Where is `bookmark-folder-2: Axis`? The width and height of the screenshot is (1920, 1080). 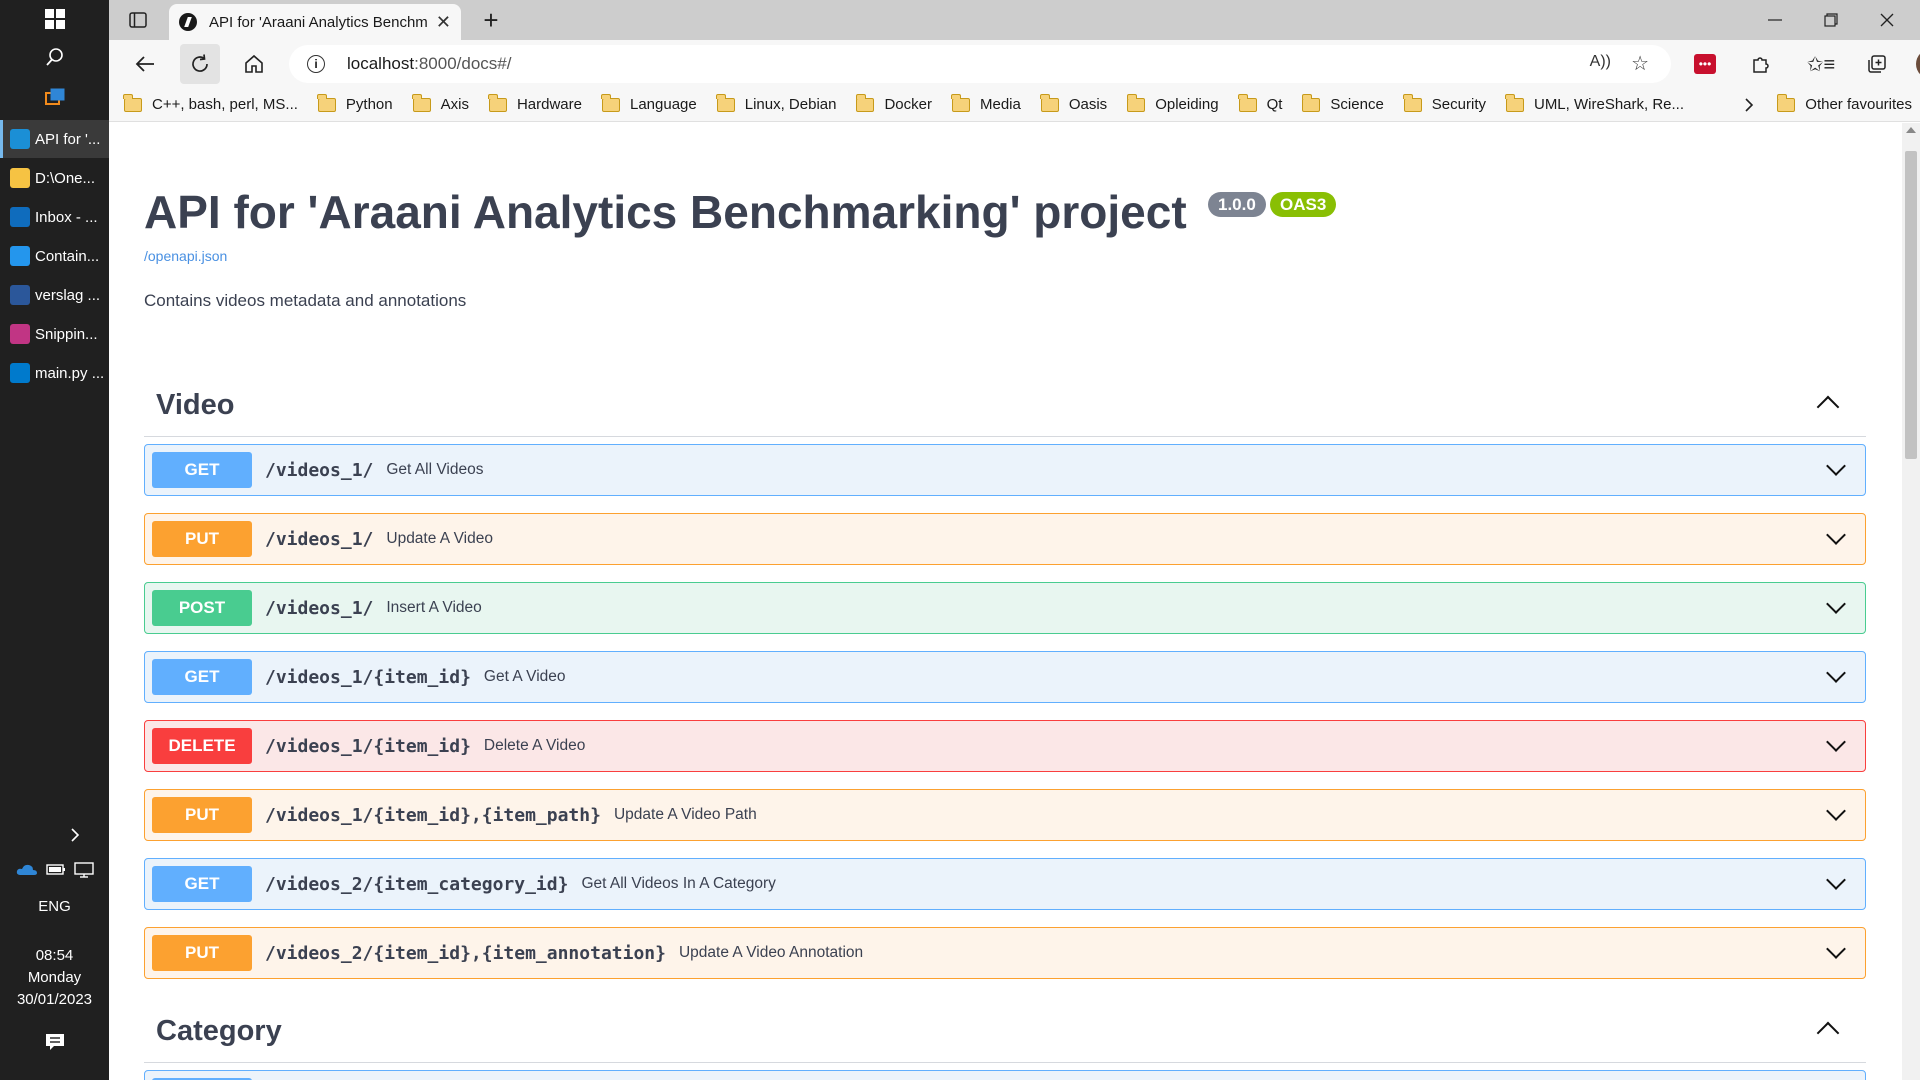 bookmark-folder-2: Axis is located at coordinates (441, 105).